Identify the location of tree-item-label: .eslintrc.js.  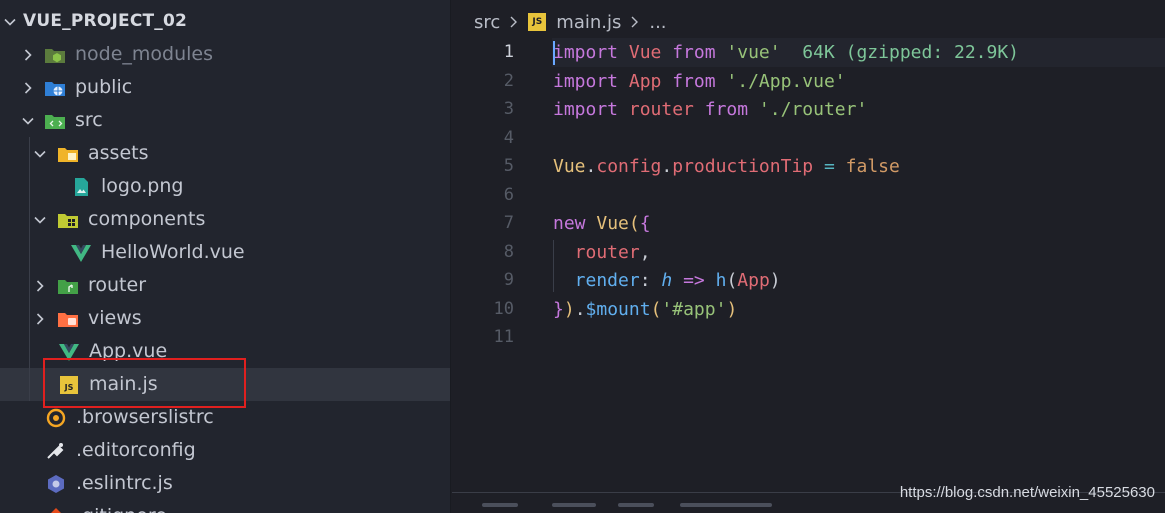
(124, 483).